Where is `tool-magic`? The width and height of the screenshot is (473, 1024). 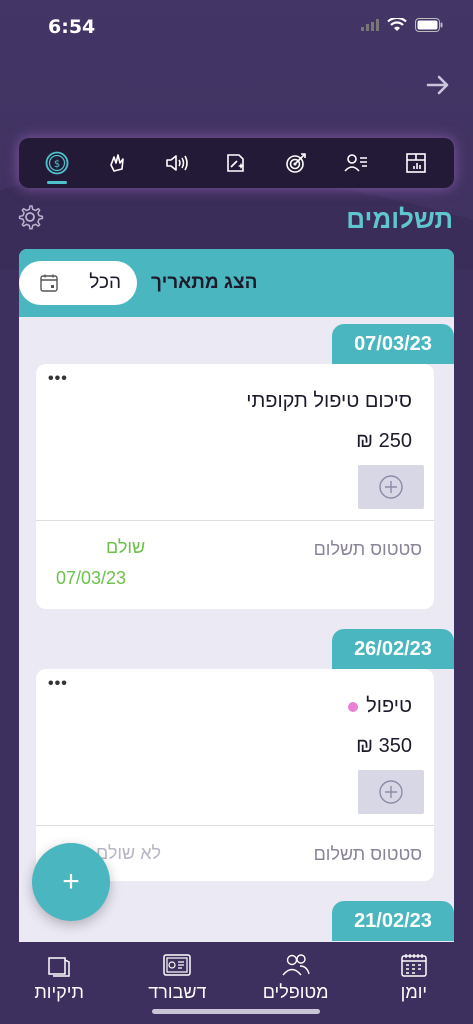 tool-magic is located at coordinates (236, 163).